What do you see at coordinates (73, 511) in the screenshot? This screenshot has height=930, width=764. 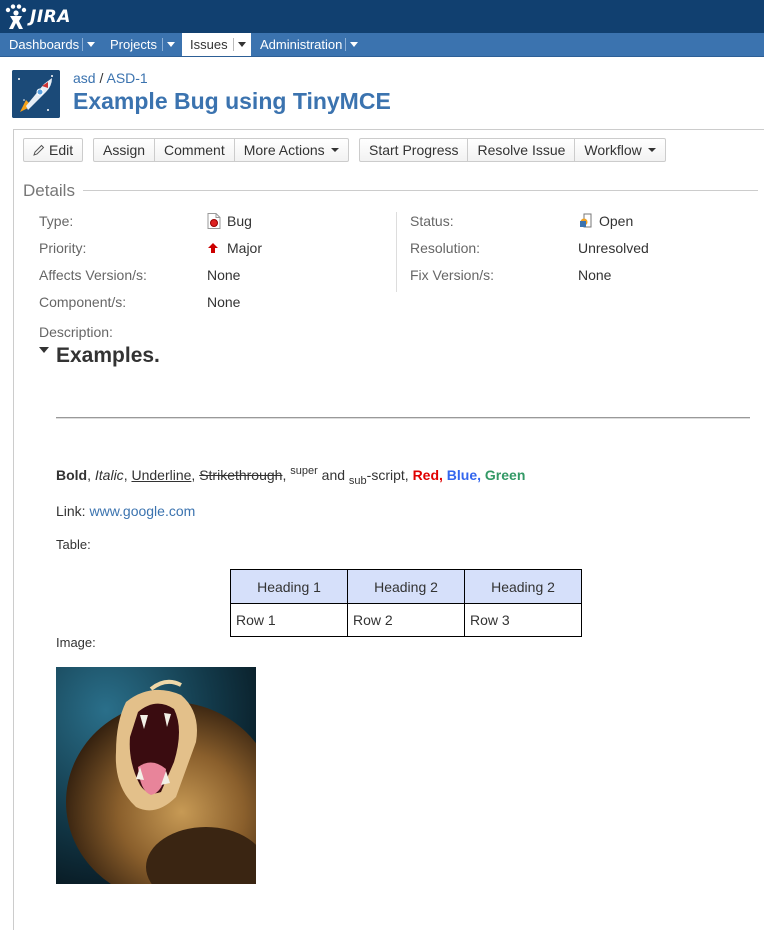 I see `link-label: Link:` at bounding box center [73, 511].